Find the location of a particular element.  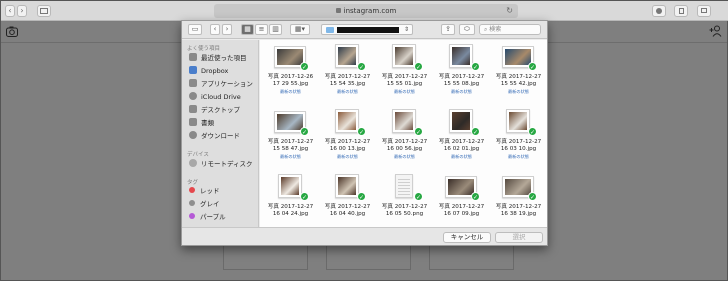

sidebar-item-desktop: デスクトップ is located at coordinates (214, 110).